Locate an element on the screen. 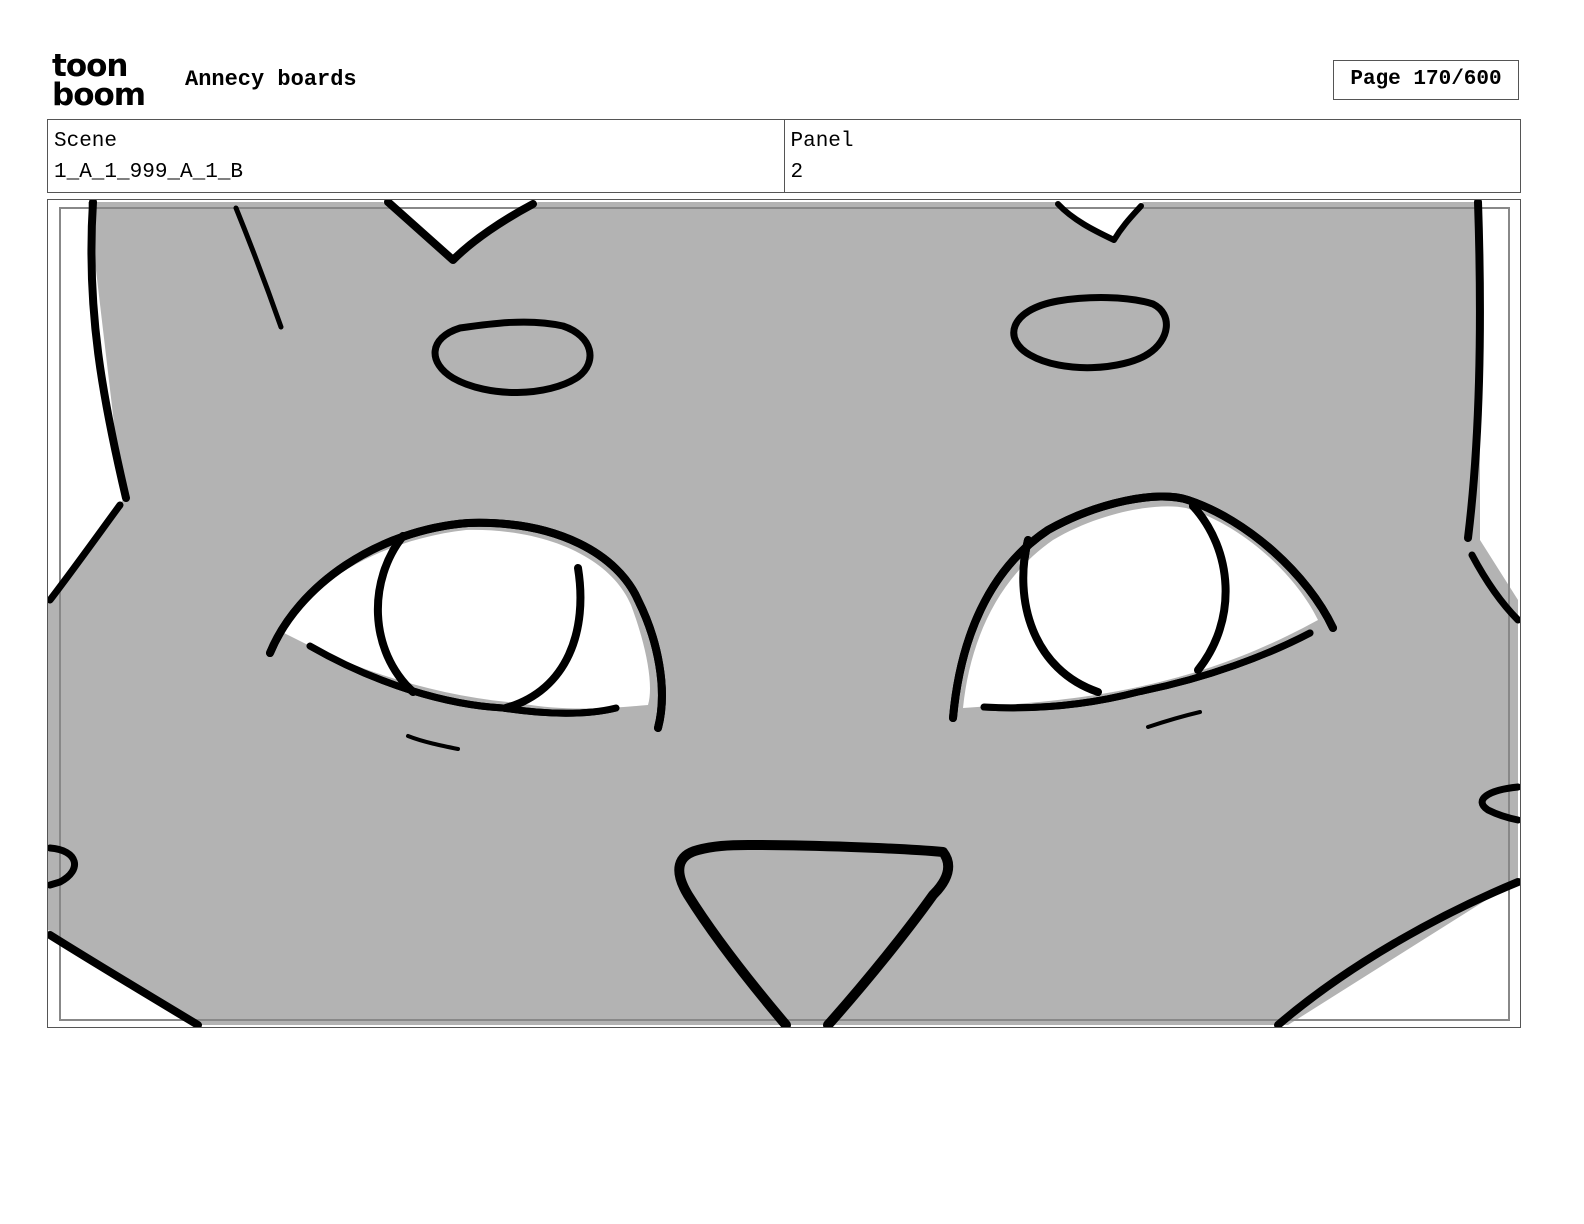  panel-label: Panel is located at coordinates (822, 141).